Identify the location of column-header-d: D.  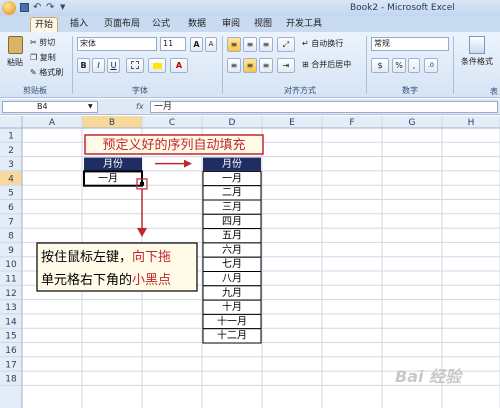
(232, 123).